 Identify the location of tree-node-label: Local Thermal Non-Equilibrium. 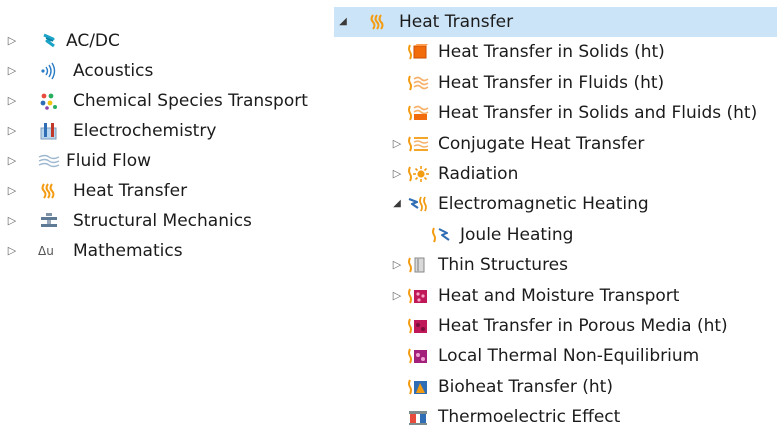
(569, 356).